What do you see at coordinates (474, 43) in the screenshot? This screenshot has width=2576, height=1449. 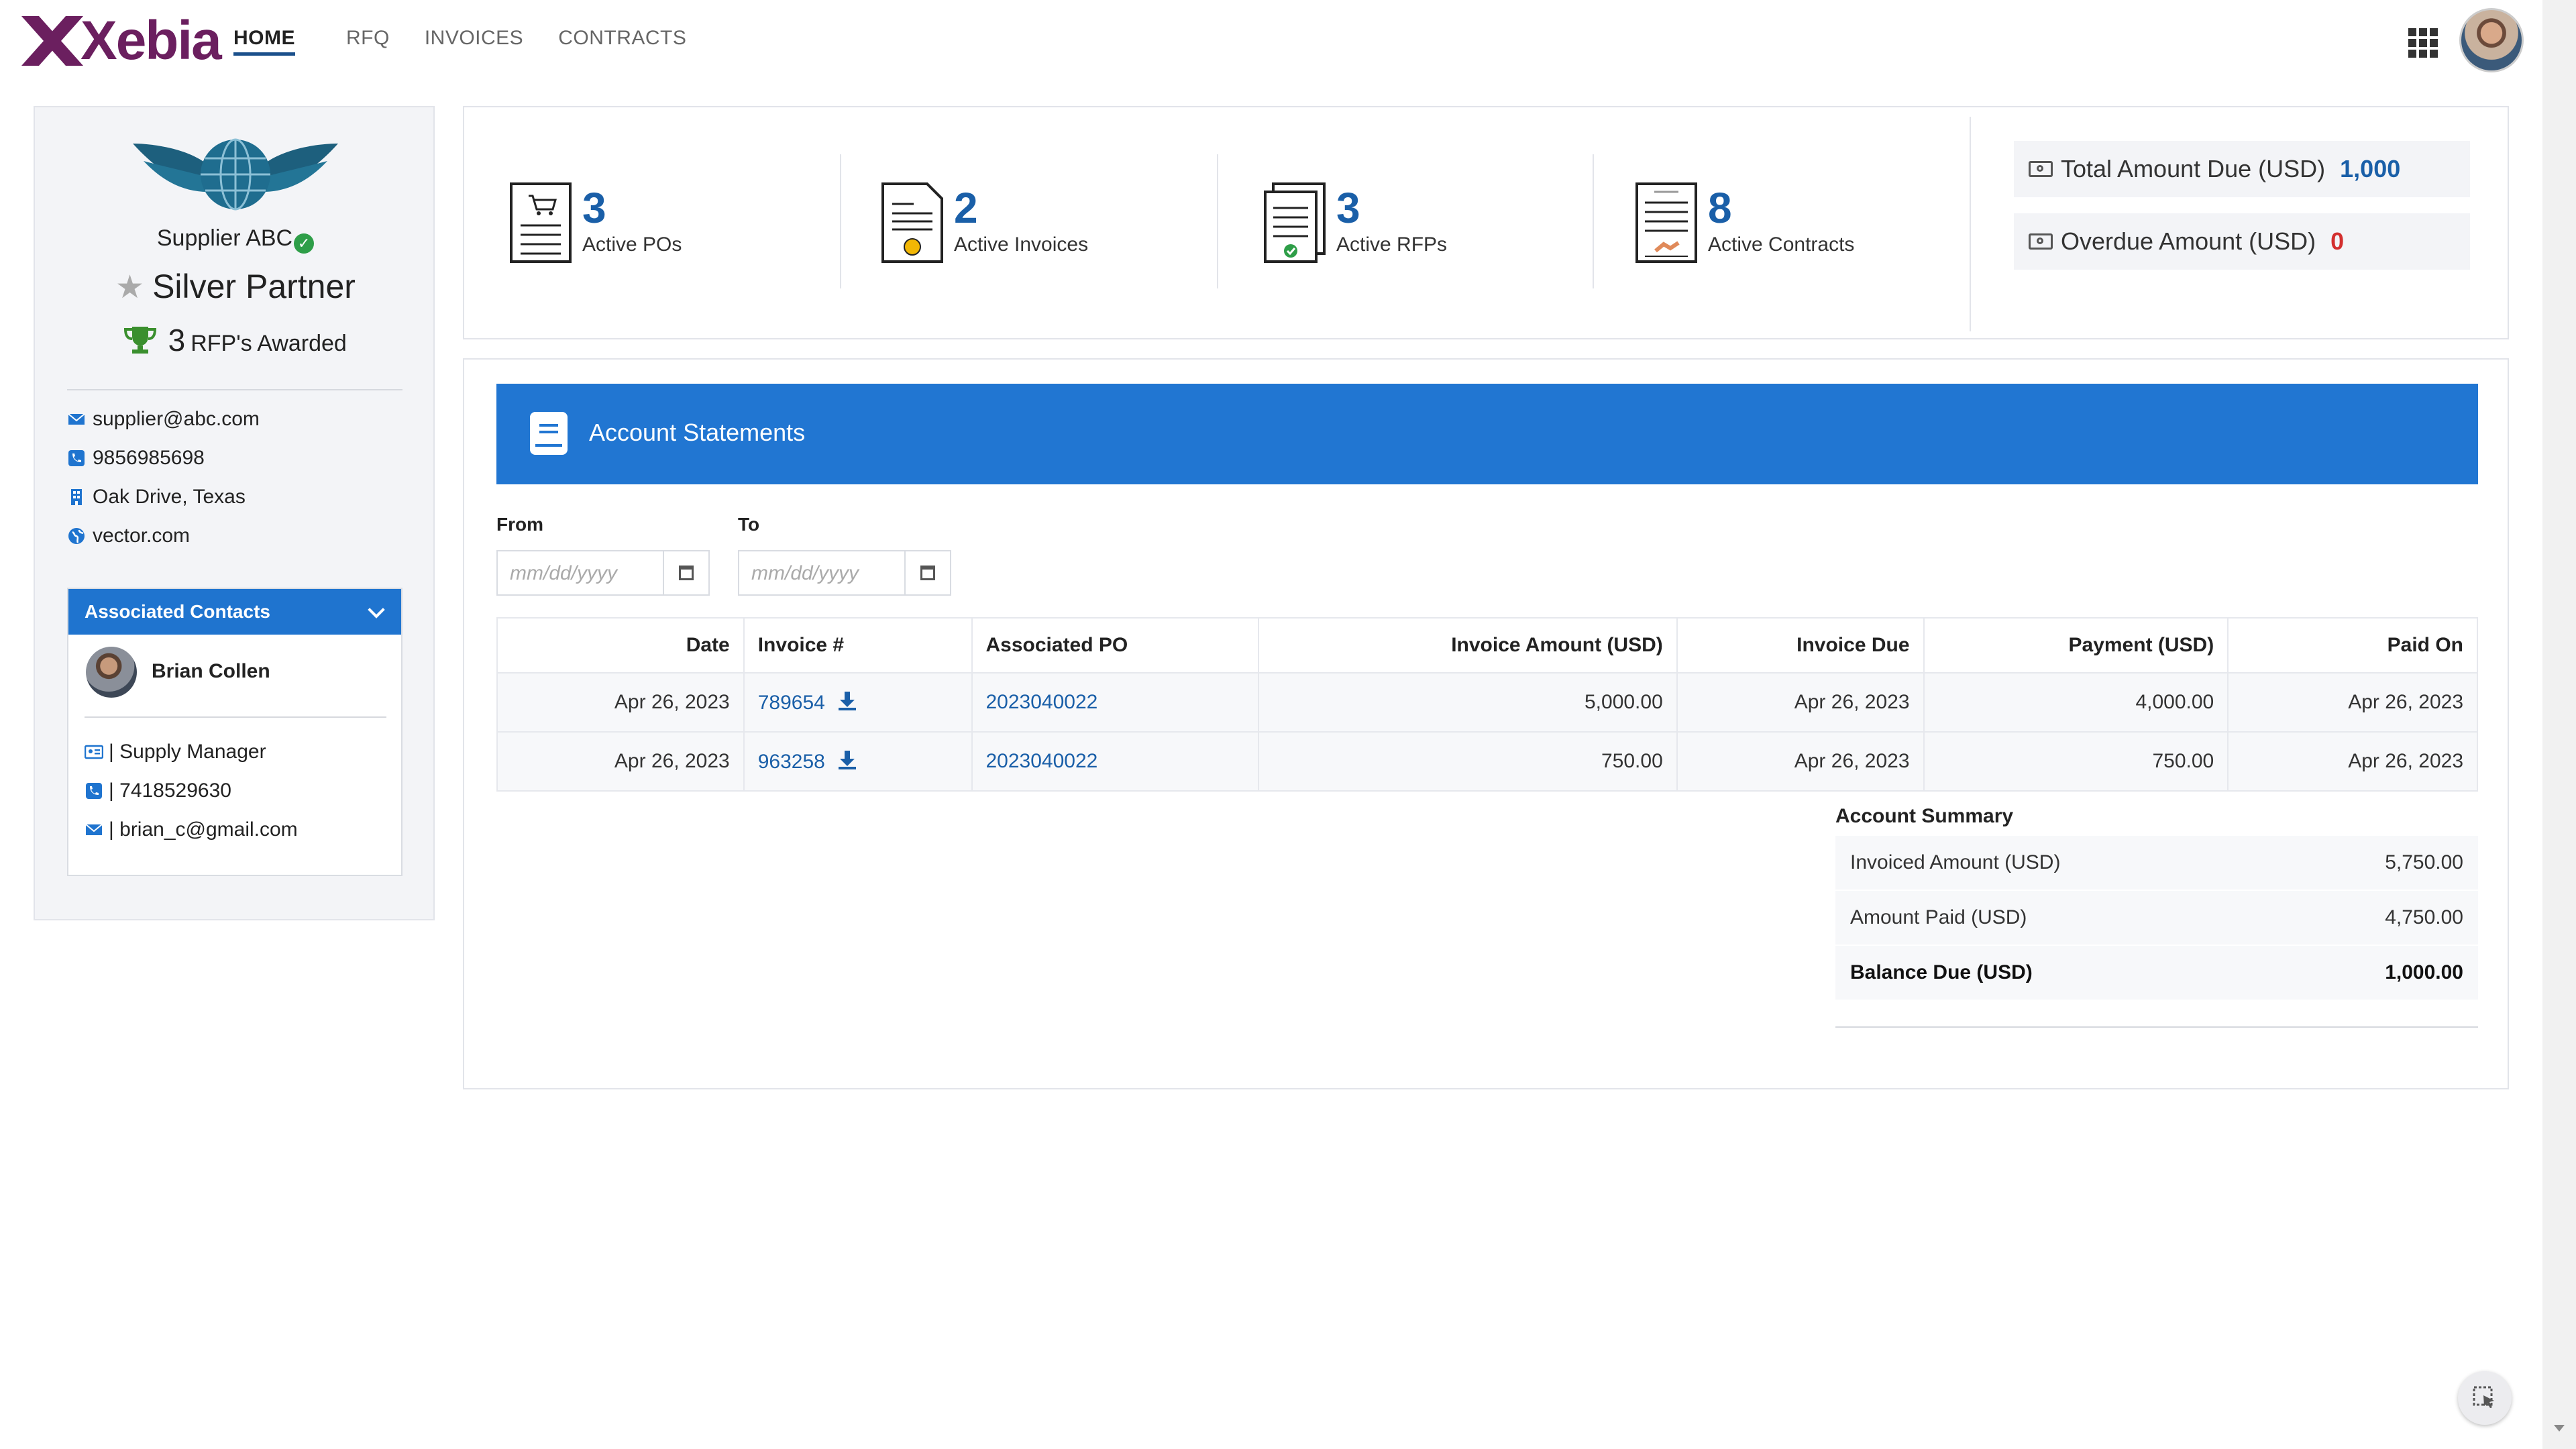 I see `nav-invoices: INVOICES` at bounding box center [474, 43].